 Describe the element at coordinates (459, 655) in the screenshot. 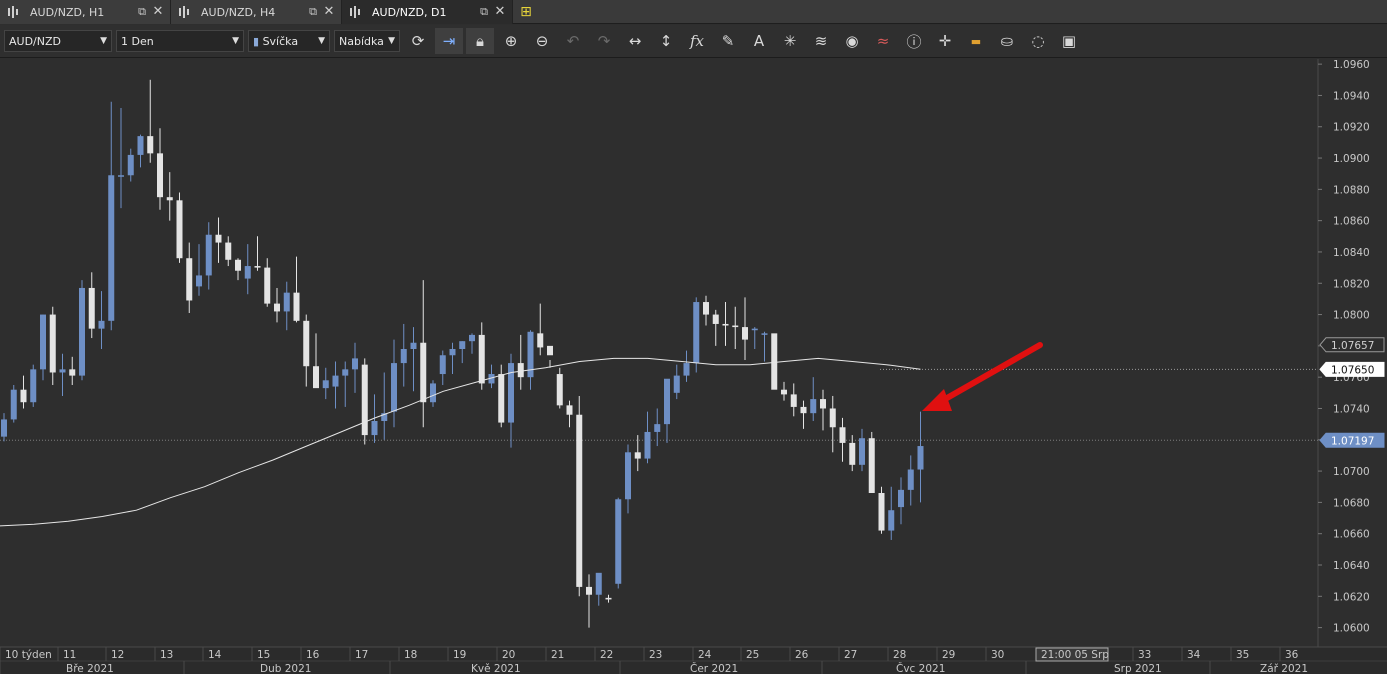

I see `week-label: 19` at that location.